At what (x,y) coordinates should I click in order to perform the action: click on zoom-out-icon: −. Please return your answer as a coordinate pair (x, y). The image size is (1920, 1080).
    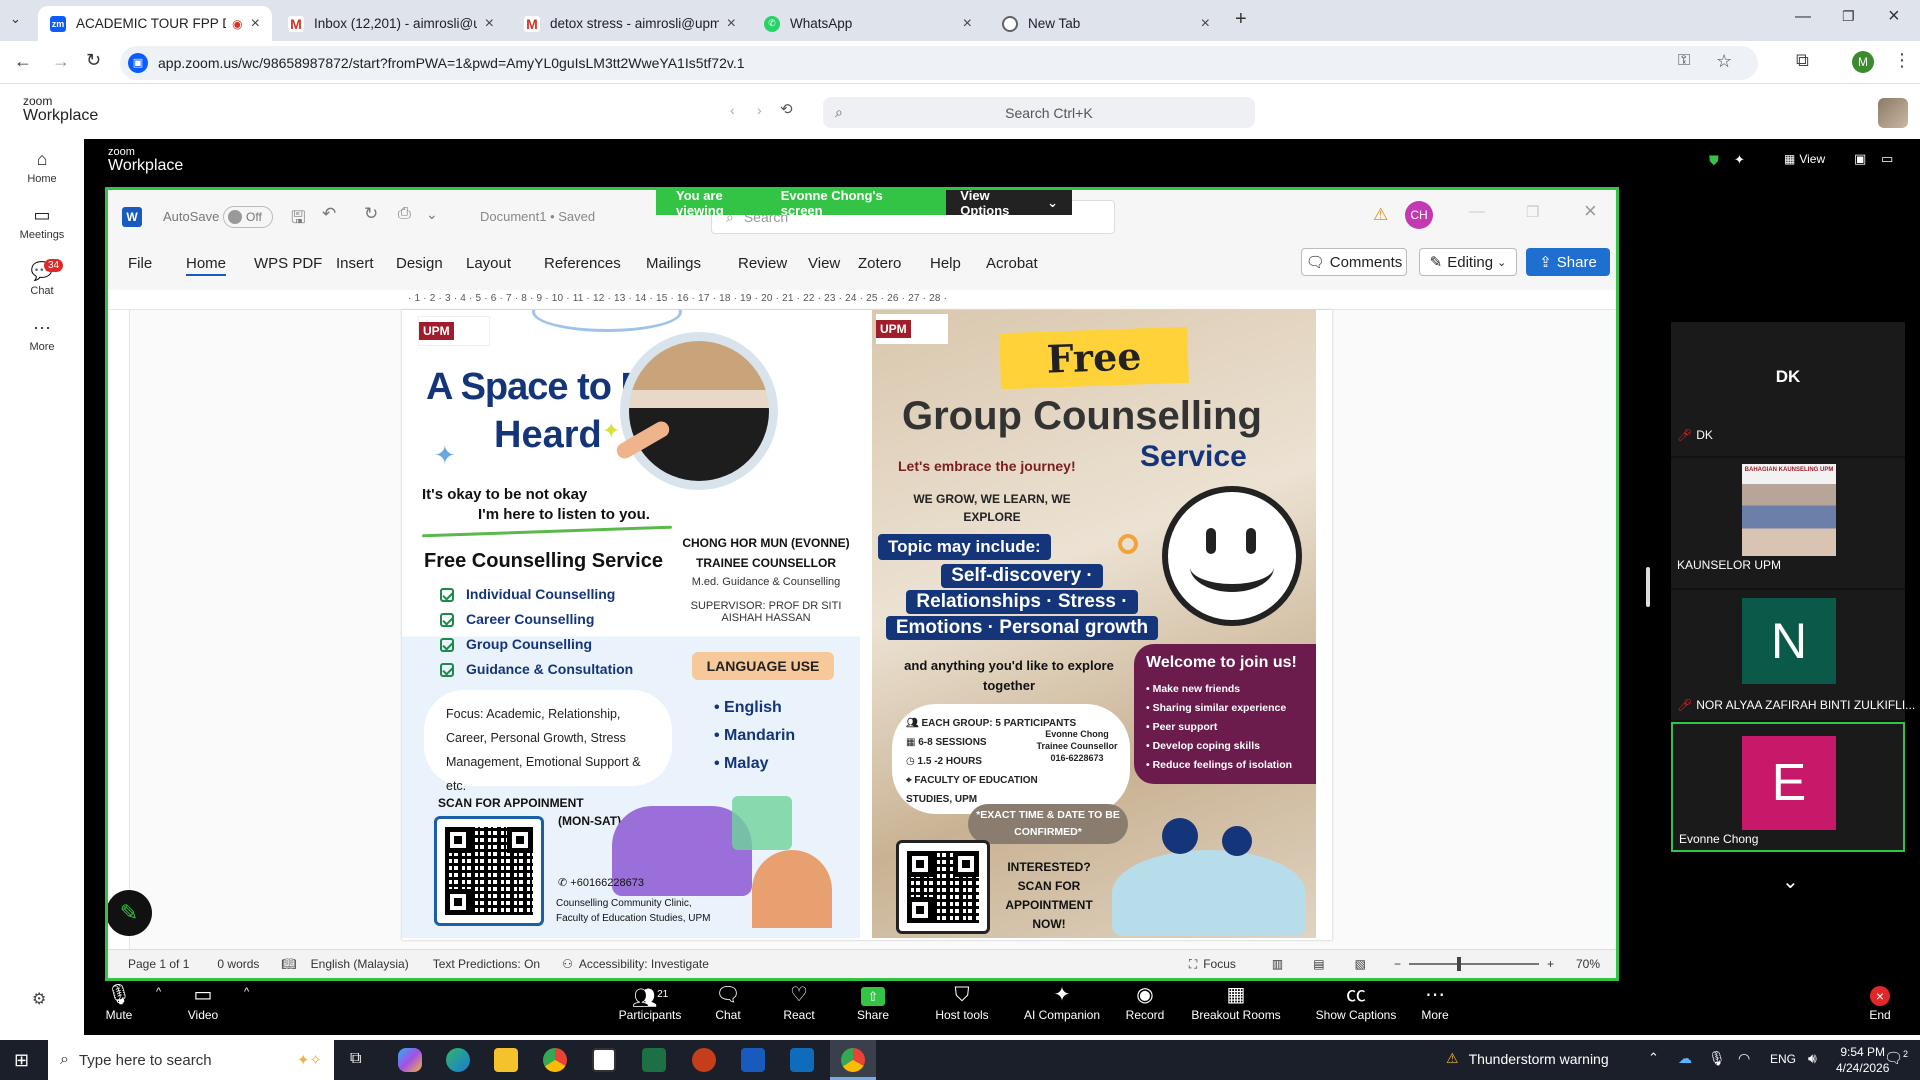
    Looking at the image, I should click on (1397, 964).